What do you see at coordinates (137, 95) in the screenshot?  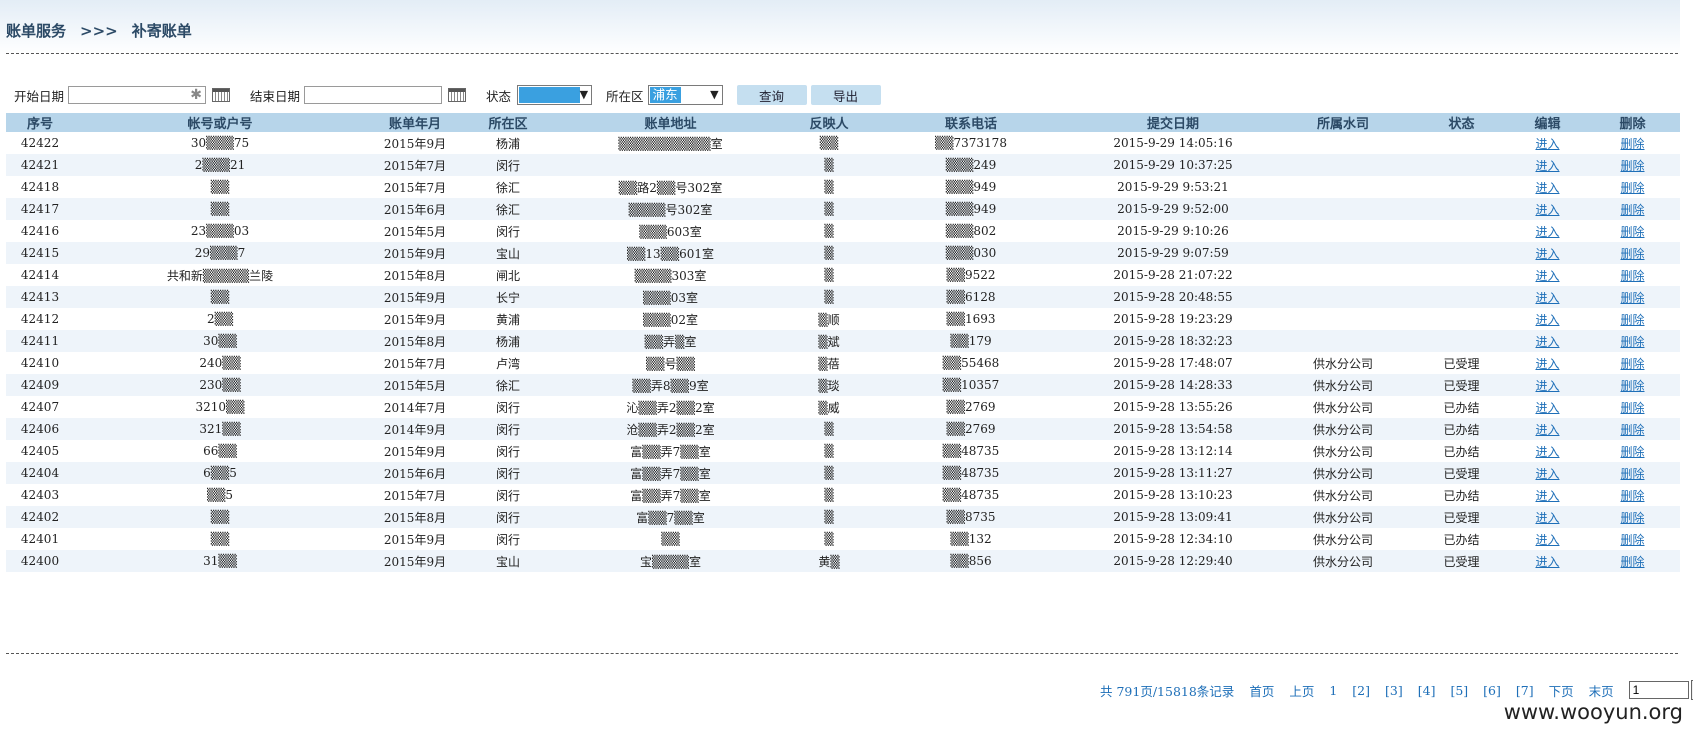 I see `start-date-input: ✱` at bounding box center [137, 95].